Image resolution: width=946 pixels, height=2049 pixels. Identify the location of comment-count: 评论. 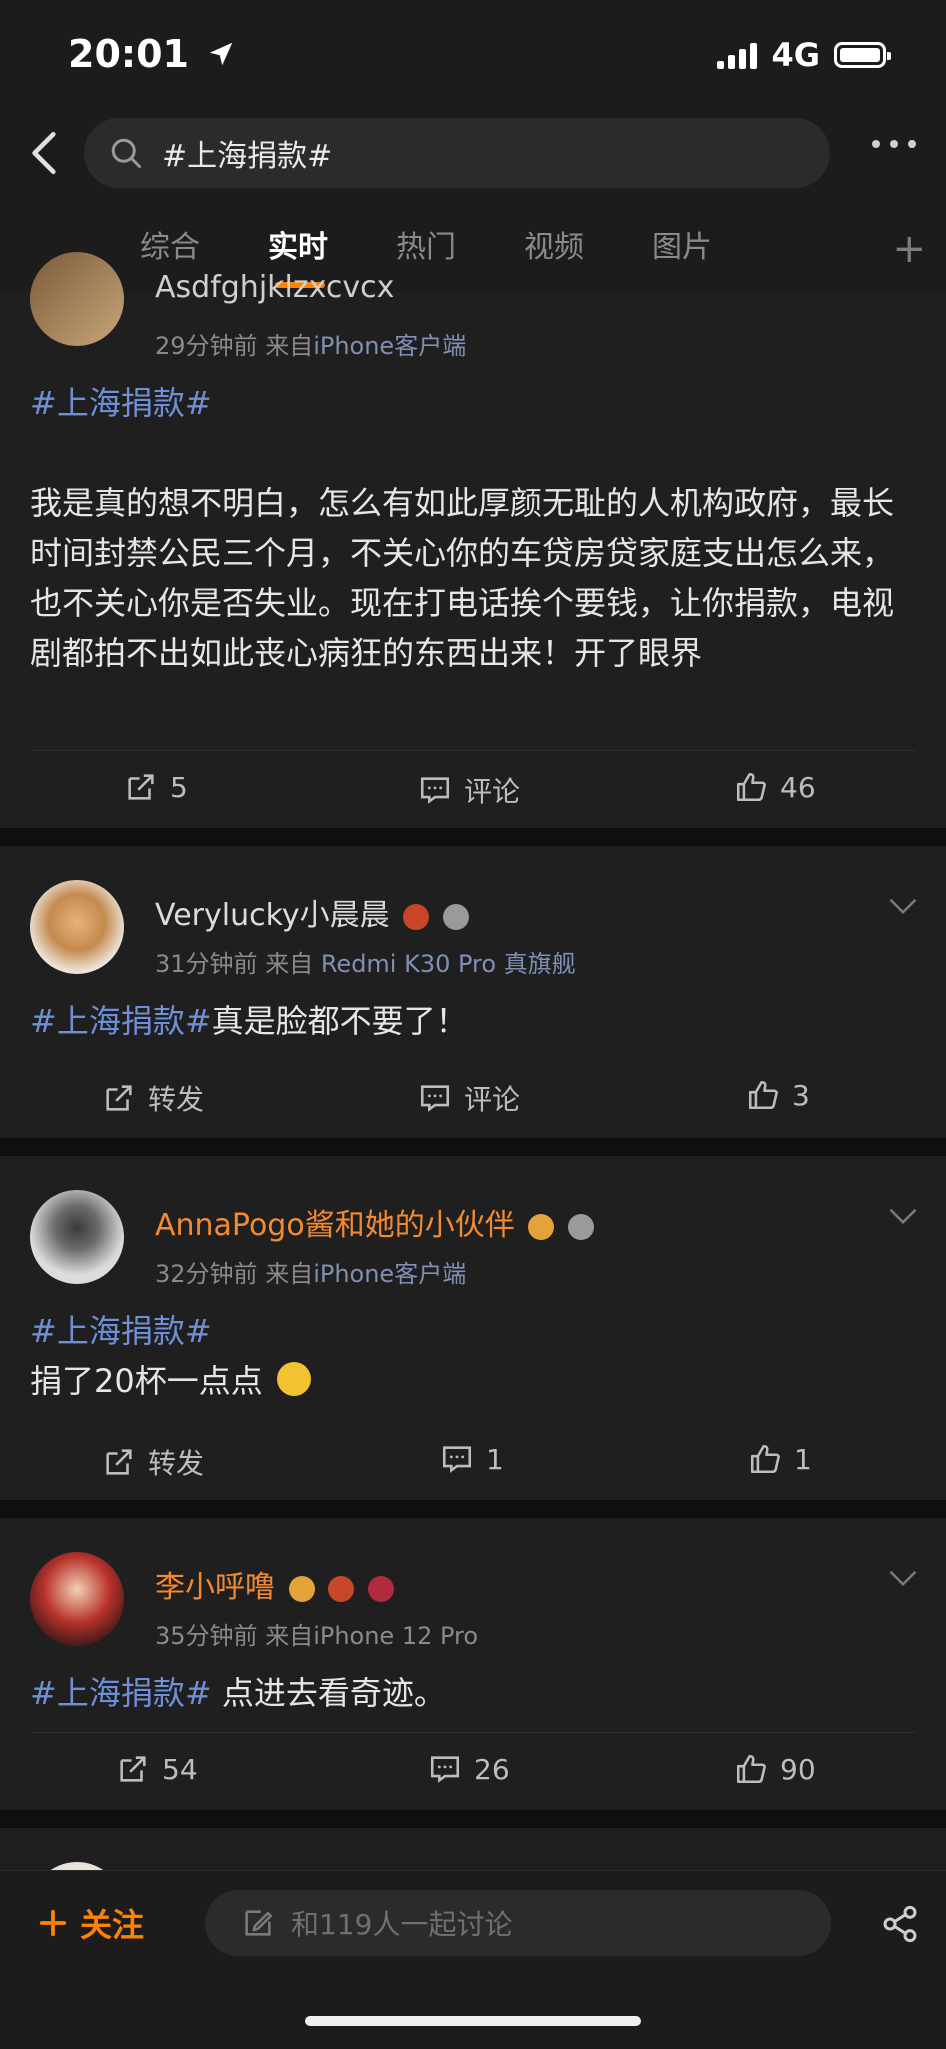
(492, 791).